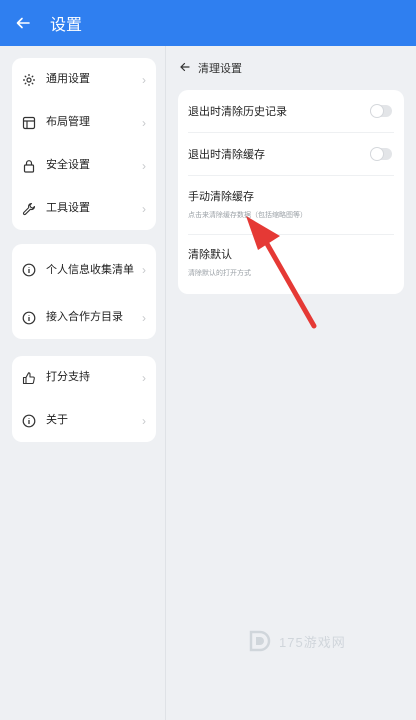  I want to click on watermark: 175游戏网, so click(296, 641).